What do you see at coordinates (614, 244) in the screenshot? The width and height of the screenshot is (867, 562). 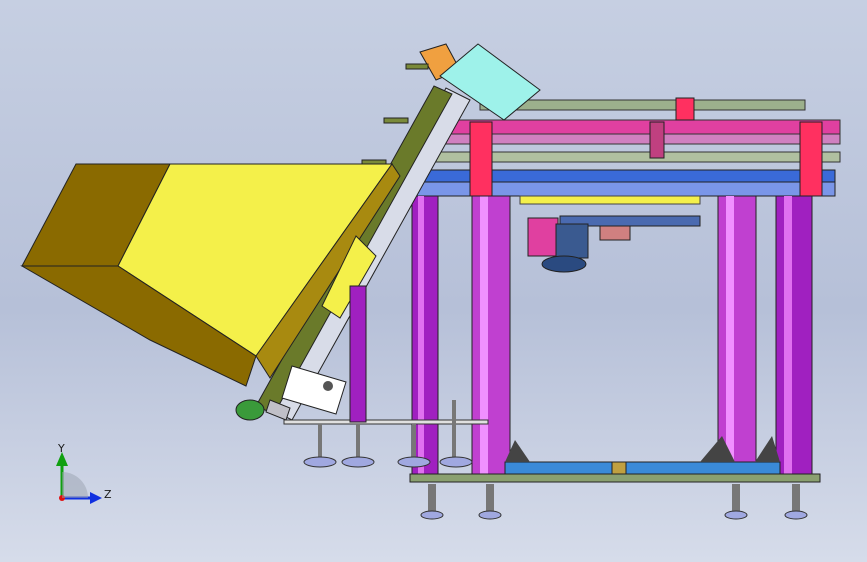 I see `drive-unit` at bounding box center [614, 244].